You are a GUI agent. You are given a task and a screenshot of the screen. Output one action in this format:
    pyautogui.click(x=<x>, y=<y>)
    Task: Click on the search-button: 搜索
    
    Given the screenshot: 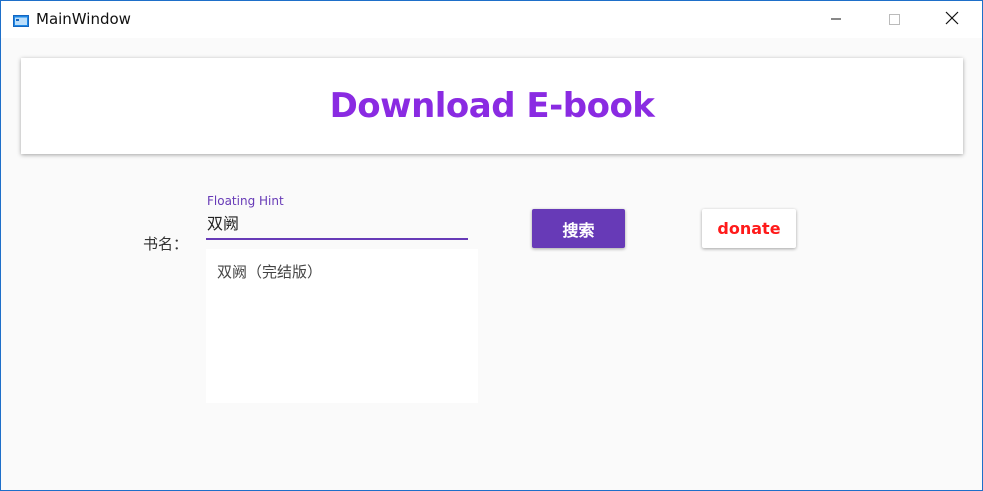 What is the action you would take?
    pyautogui.click(x=578, y=228)
    